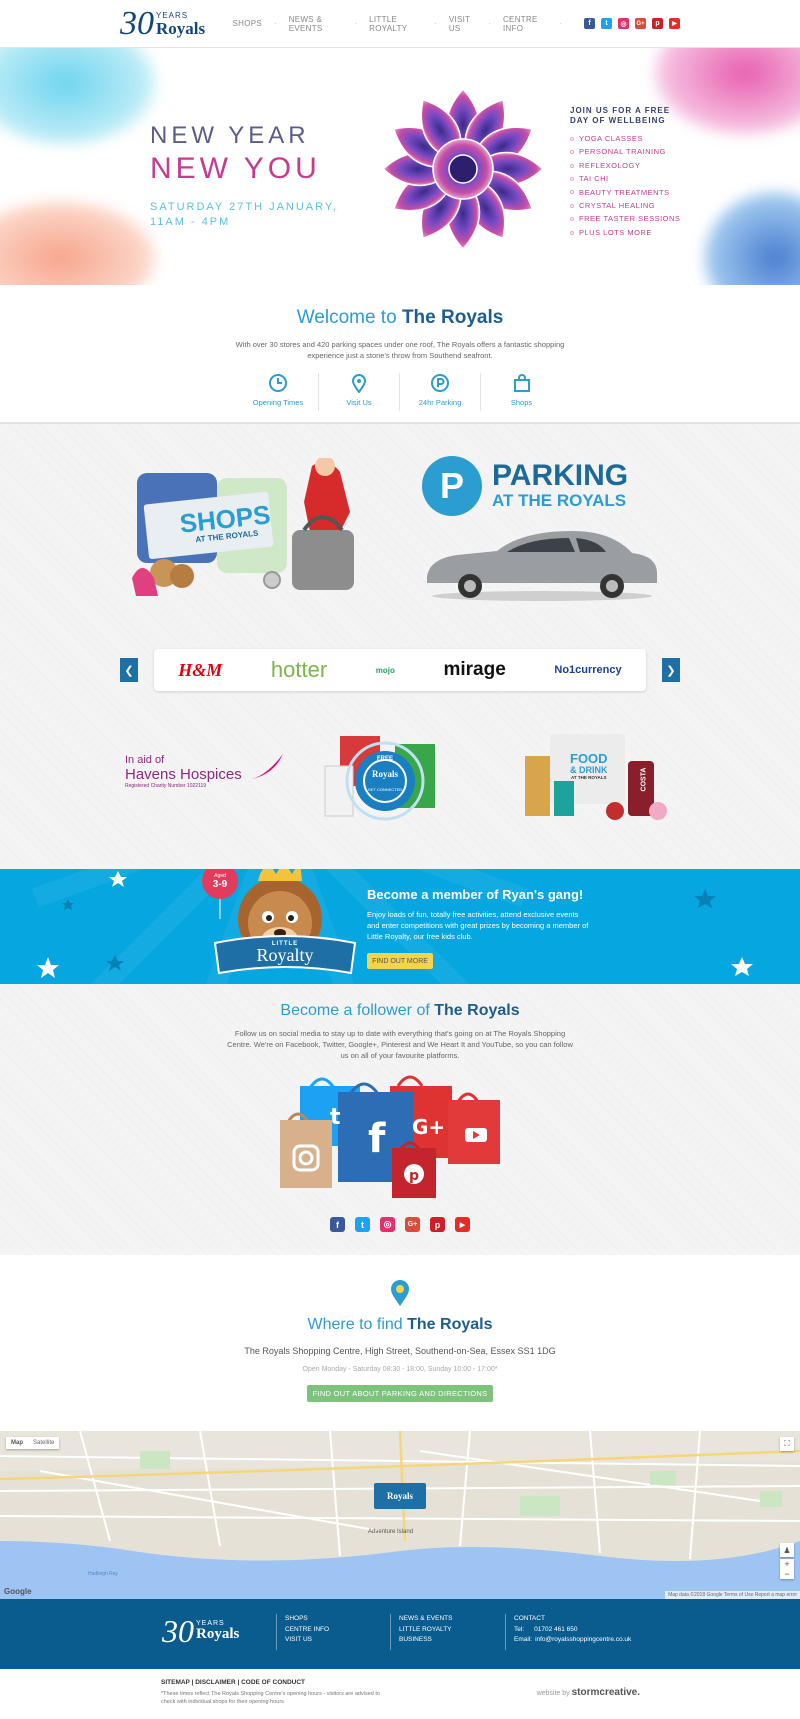 The image size is (800, 1719). Describe the element at coordinates (400, 1496) in the screenshot. I see `royals-map-marker: Royals` at that location.